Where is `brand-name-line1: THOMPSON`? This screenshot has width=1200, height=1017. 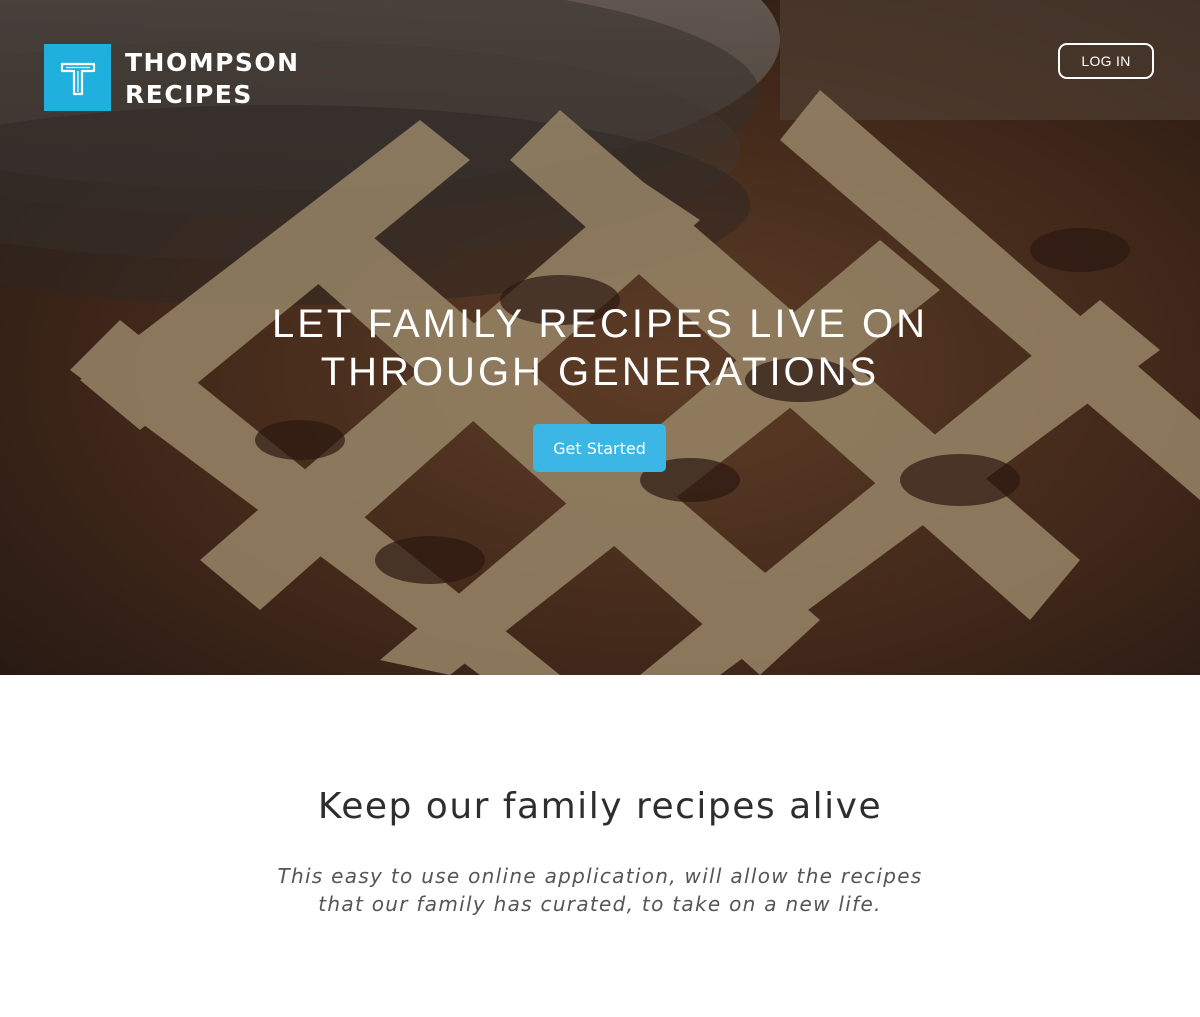 brand-name-line1: THOMPSON is located at coordinates (212, 62).